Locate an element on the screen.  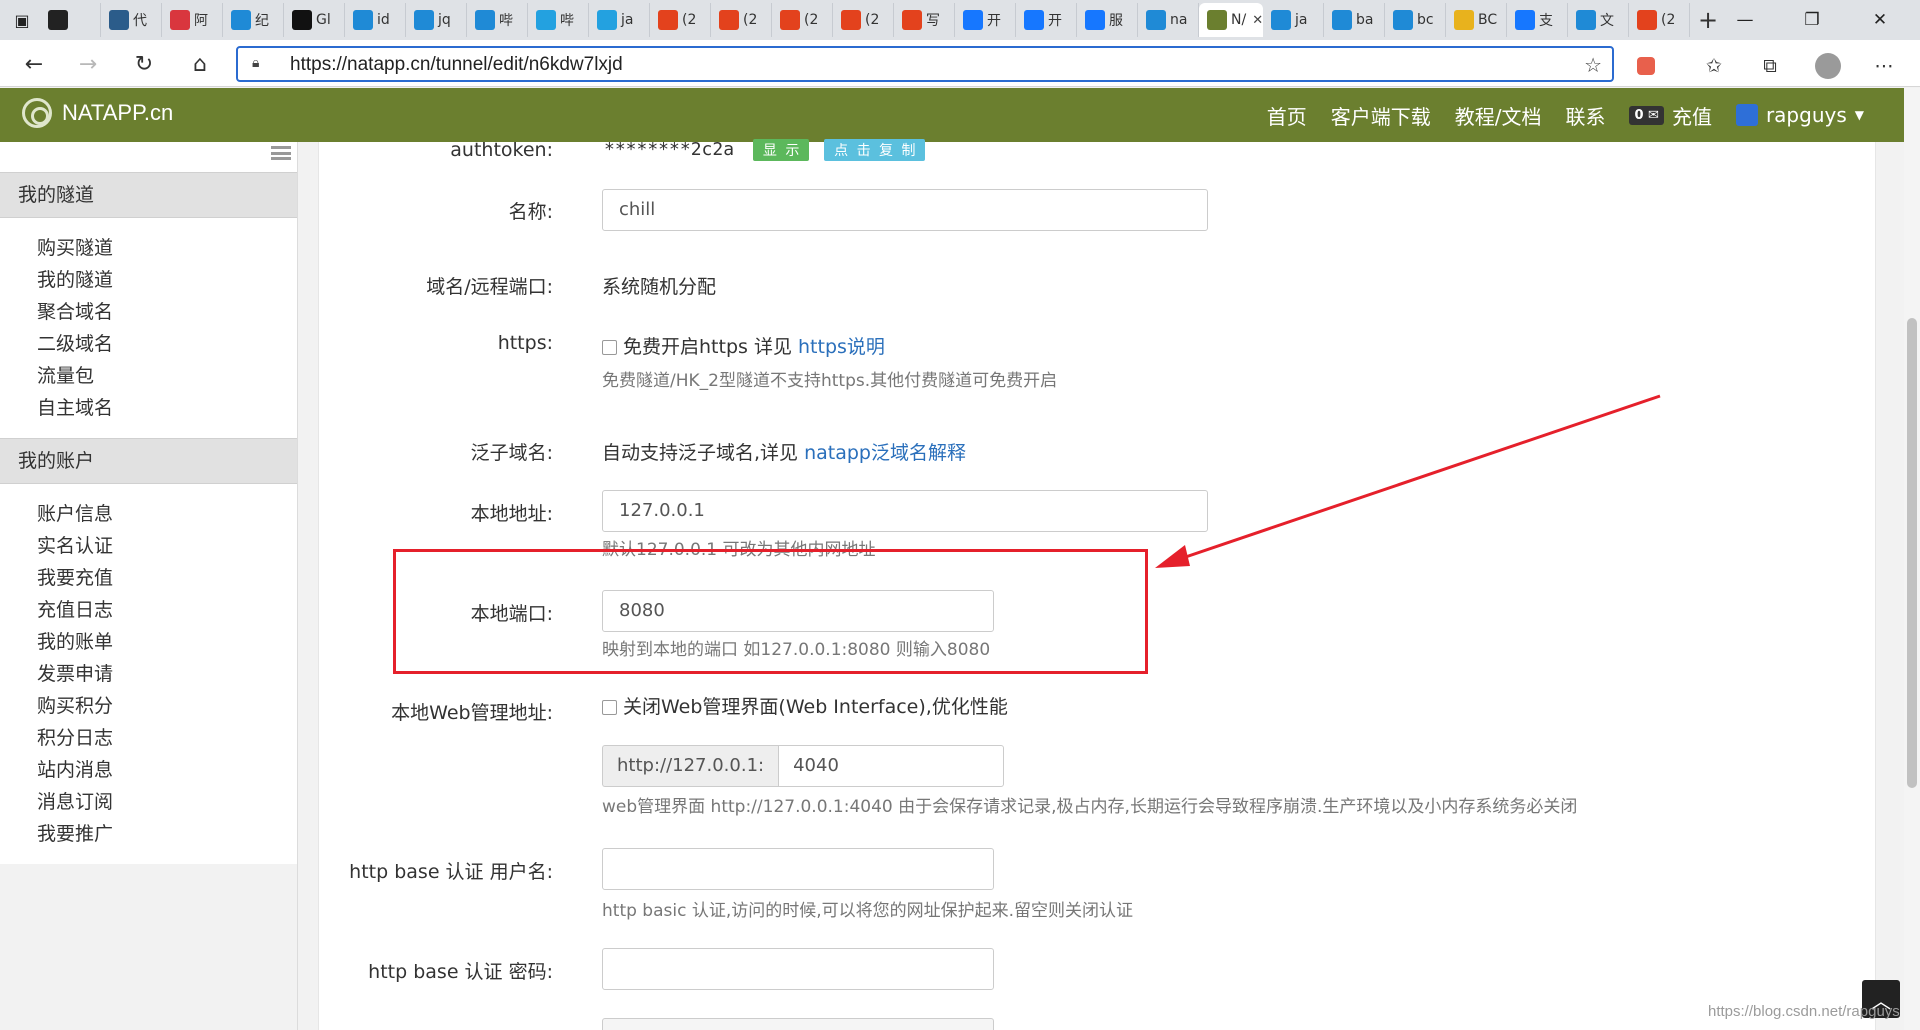
browser-tab: BC is located at coordinates (1476, 20).